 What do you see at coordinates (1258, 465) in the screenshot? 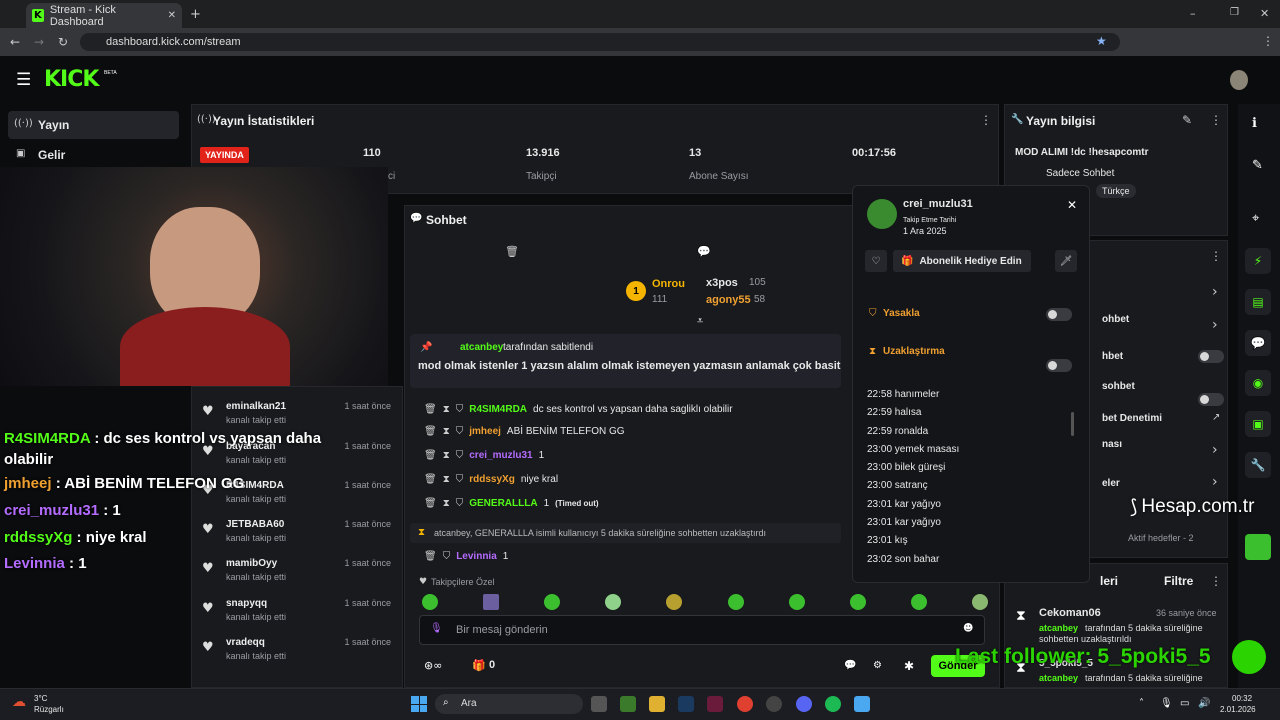
I see `tools-icon: 🔧` at bounding box center [1258, 465].